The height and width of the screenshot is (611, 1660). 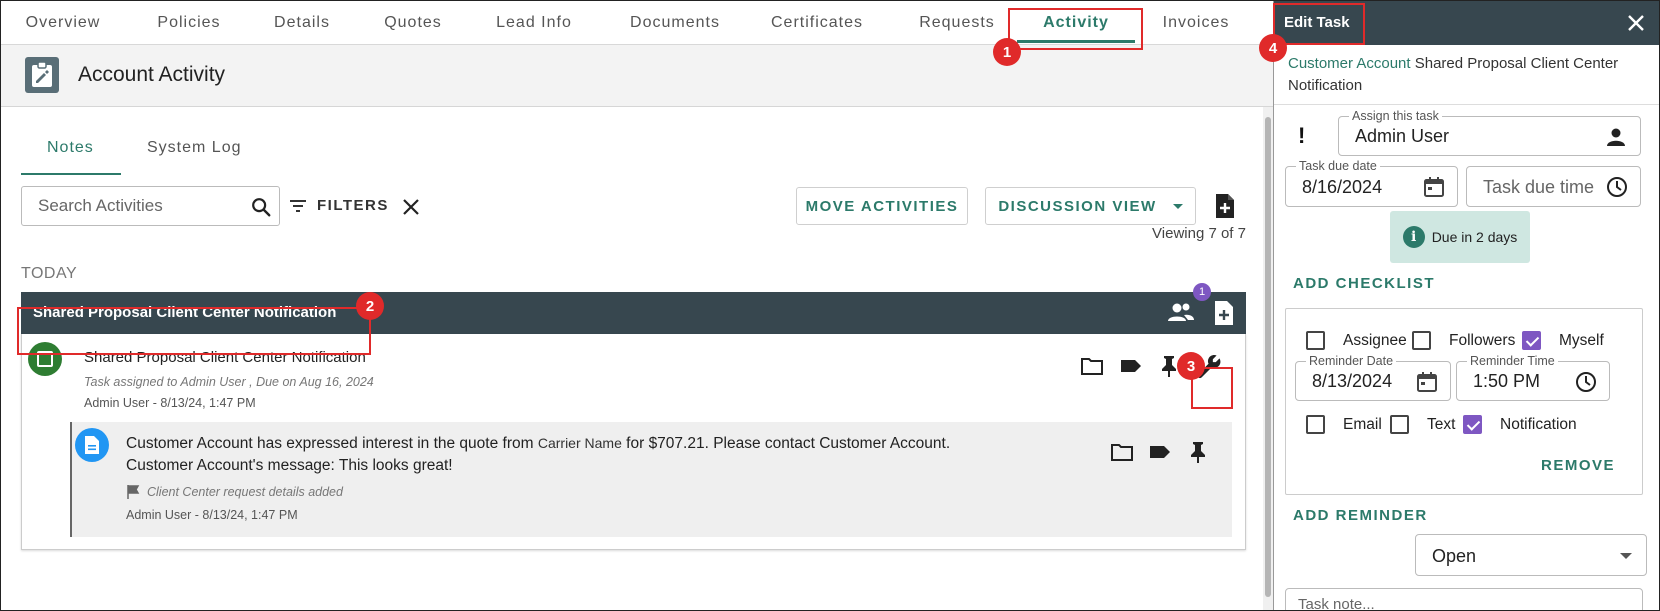 What do you see at coordinates (45, 359) in the screenshot?
I see `task-status-icon` at bounding box center [45, 359].